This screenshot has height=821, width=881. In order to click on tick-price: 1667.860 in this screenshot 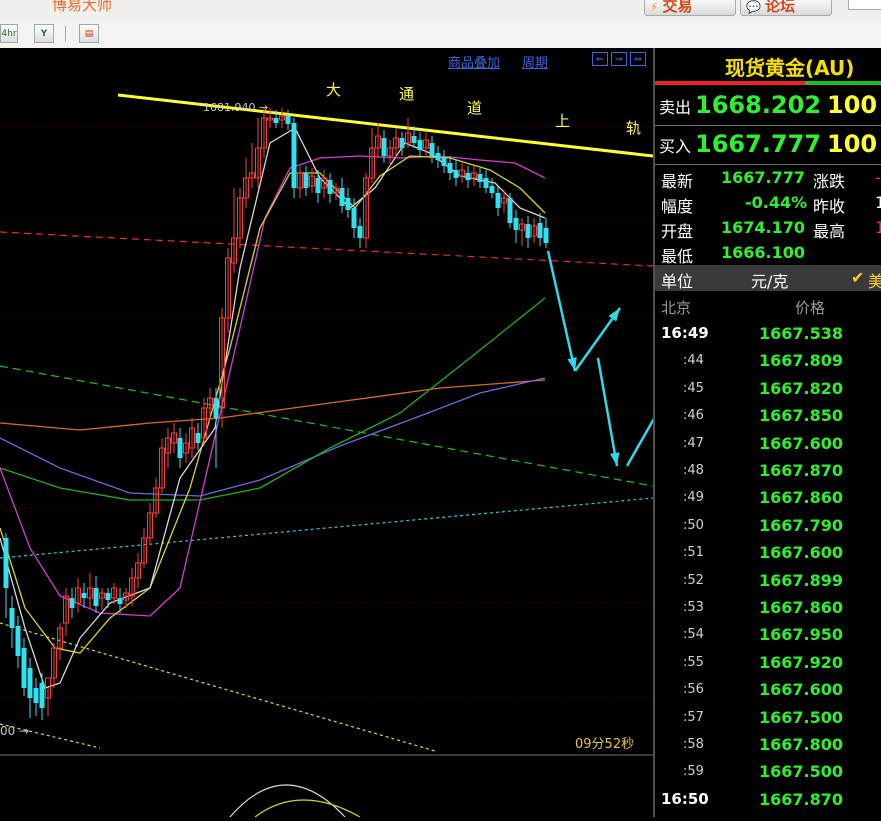, I will do `click(801, 498)`.